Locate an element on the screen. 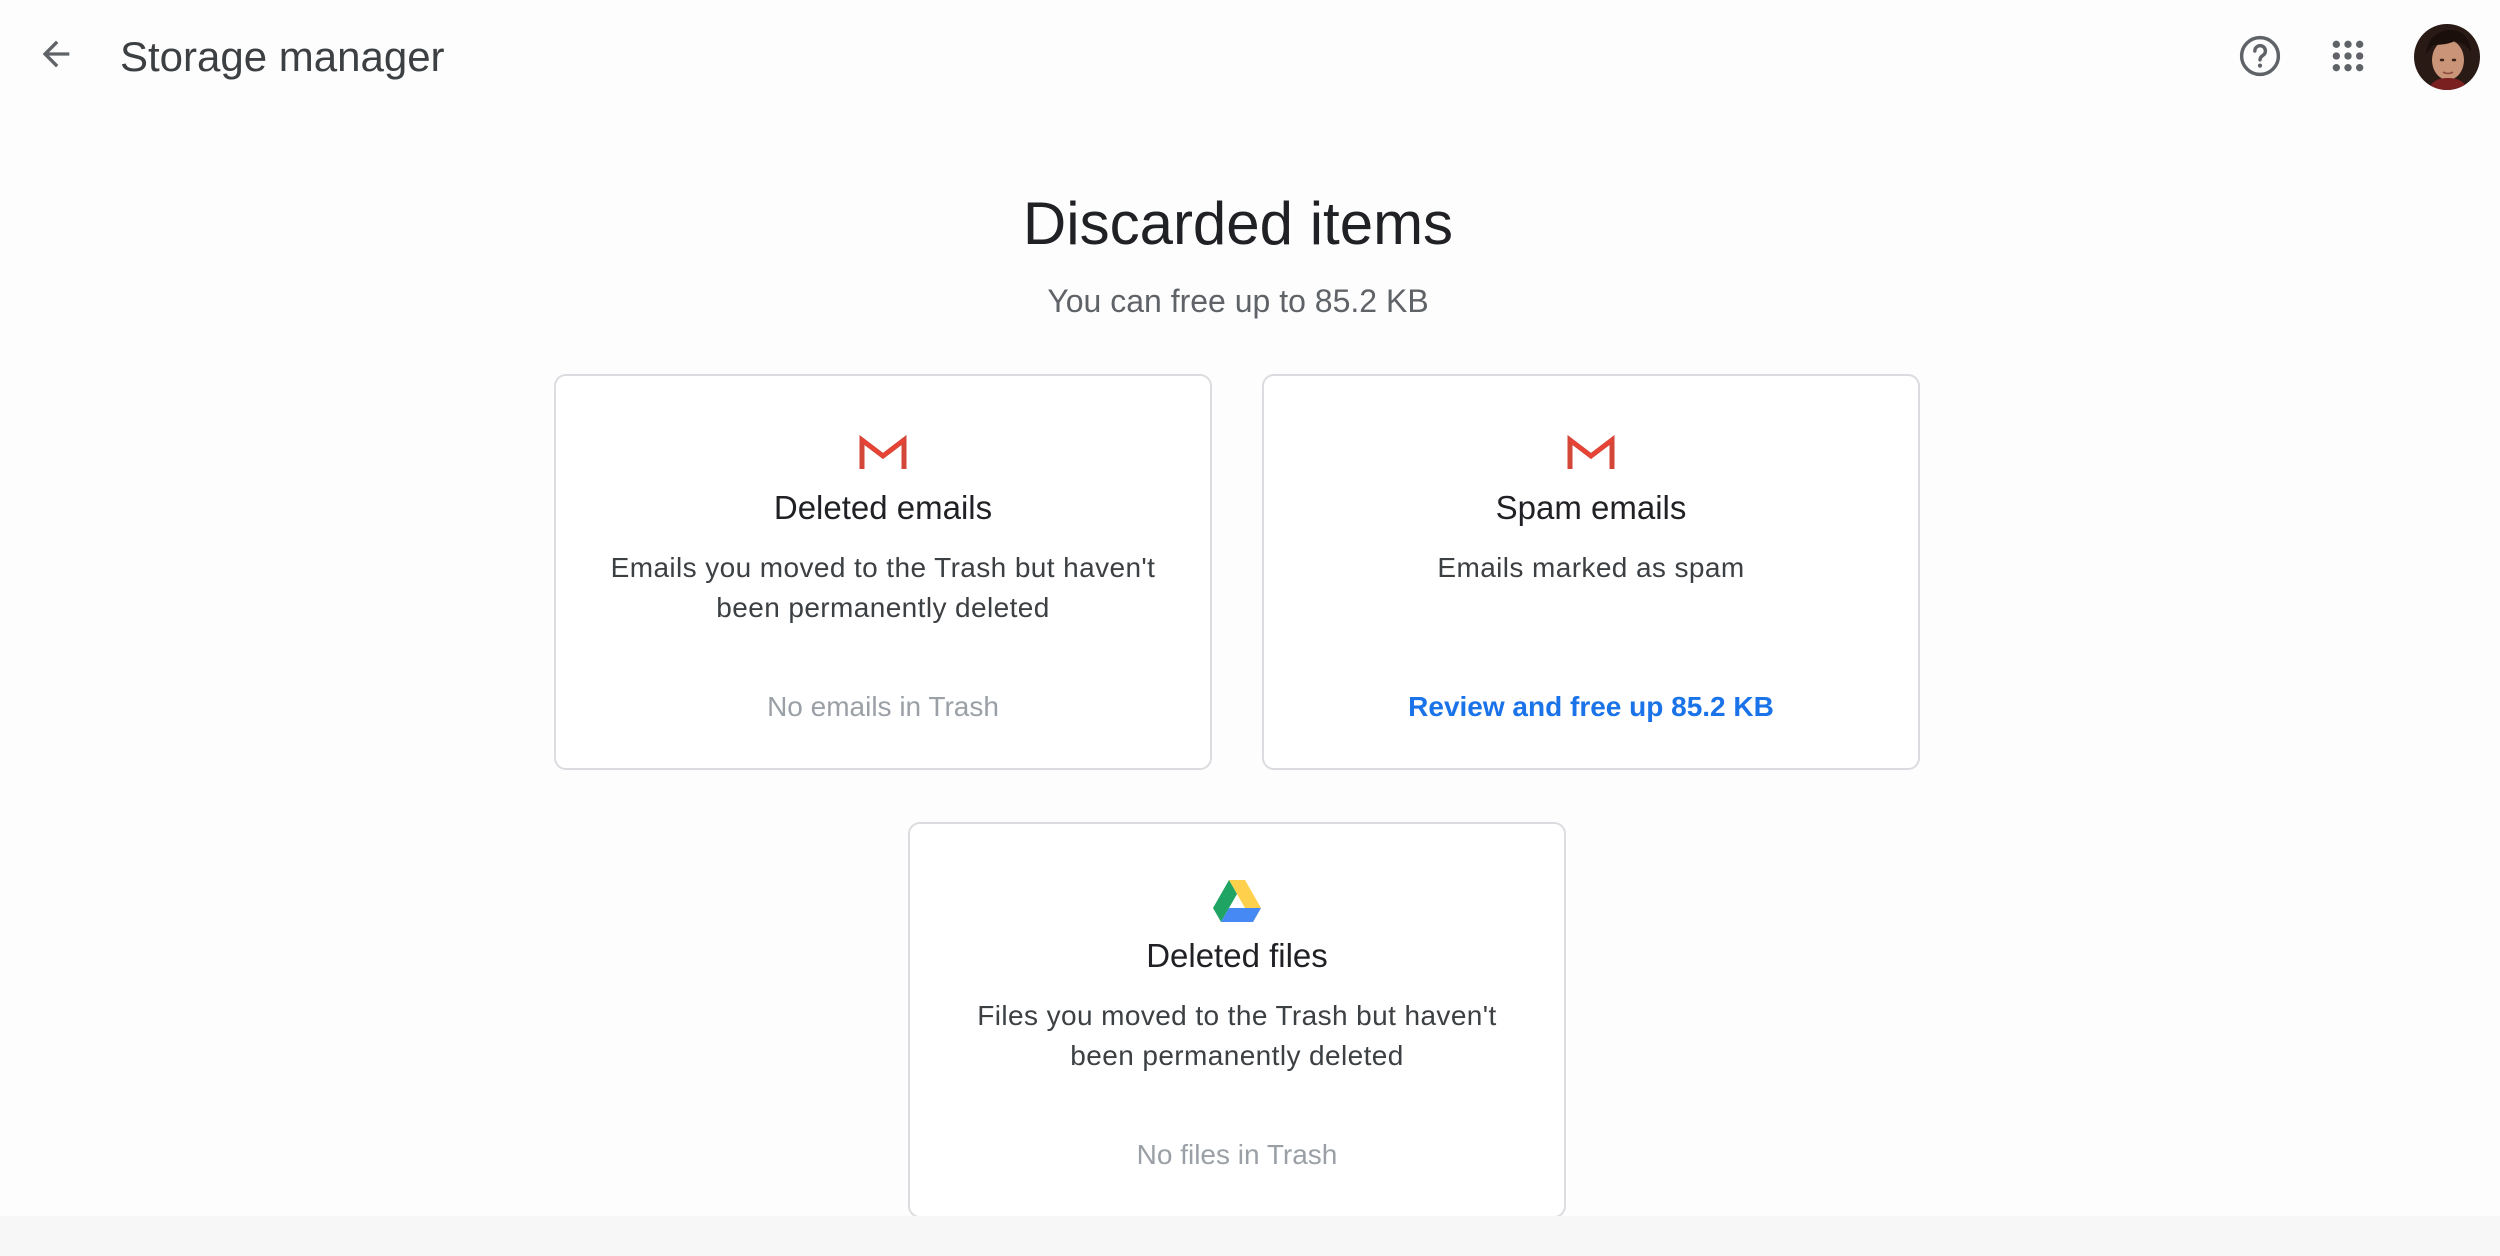 This screenshot has width=2500, height=1256. google-apps-button is located at coordinates (2348, 56).